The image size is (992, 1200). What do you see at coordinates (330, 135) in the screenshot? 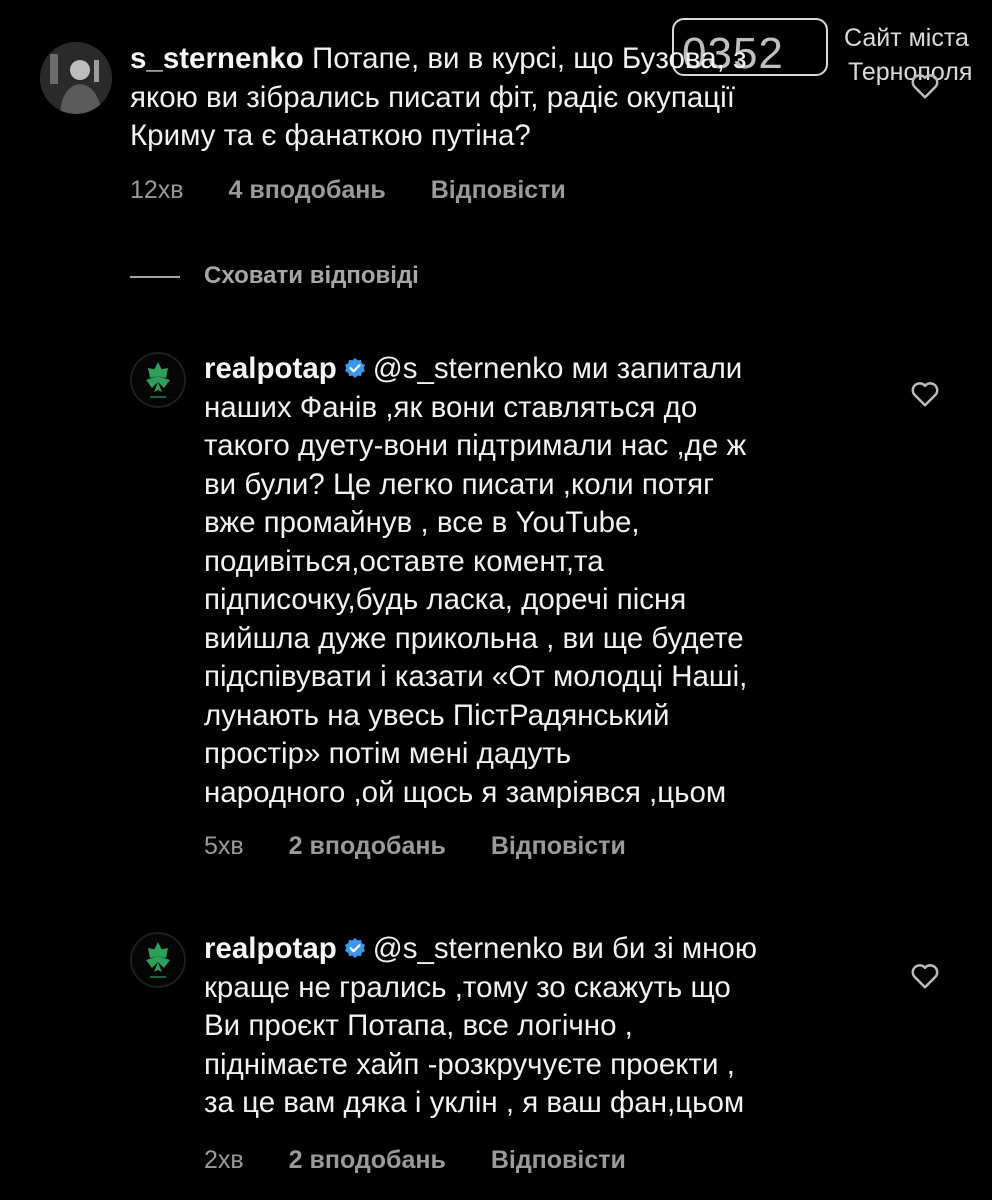
I see `comment-text-line: Криму та є фанаткою путіна?` at bounding box center [330, 135].